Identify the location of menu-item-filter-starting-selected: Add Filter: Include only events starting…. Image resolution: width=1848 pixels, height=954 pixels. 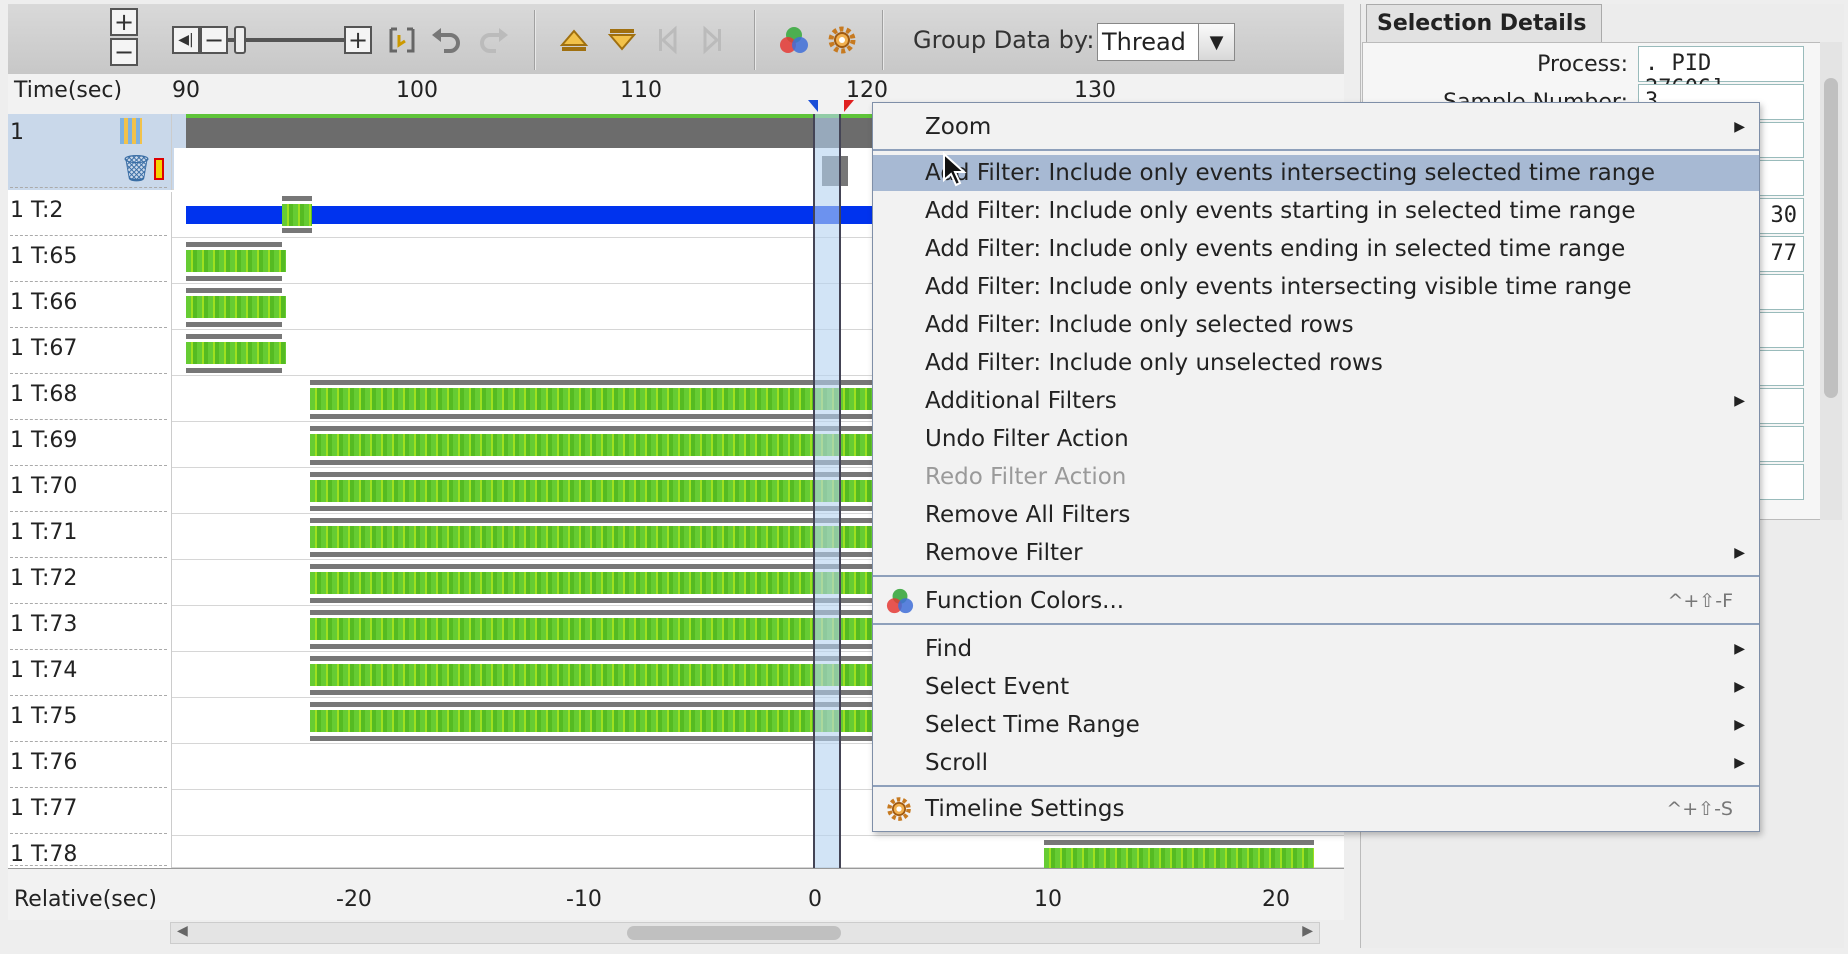
(1316, 211).